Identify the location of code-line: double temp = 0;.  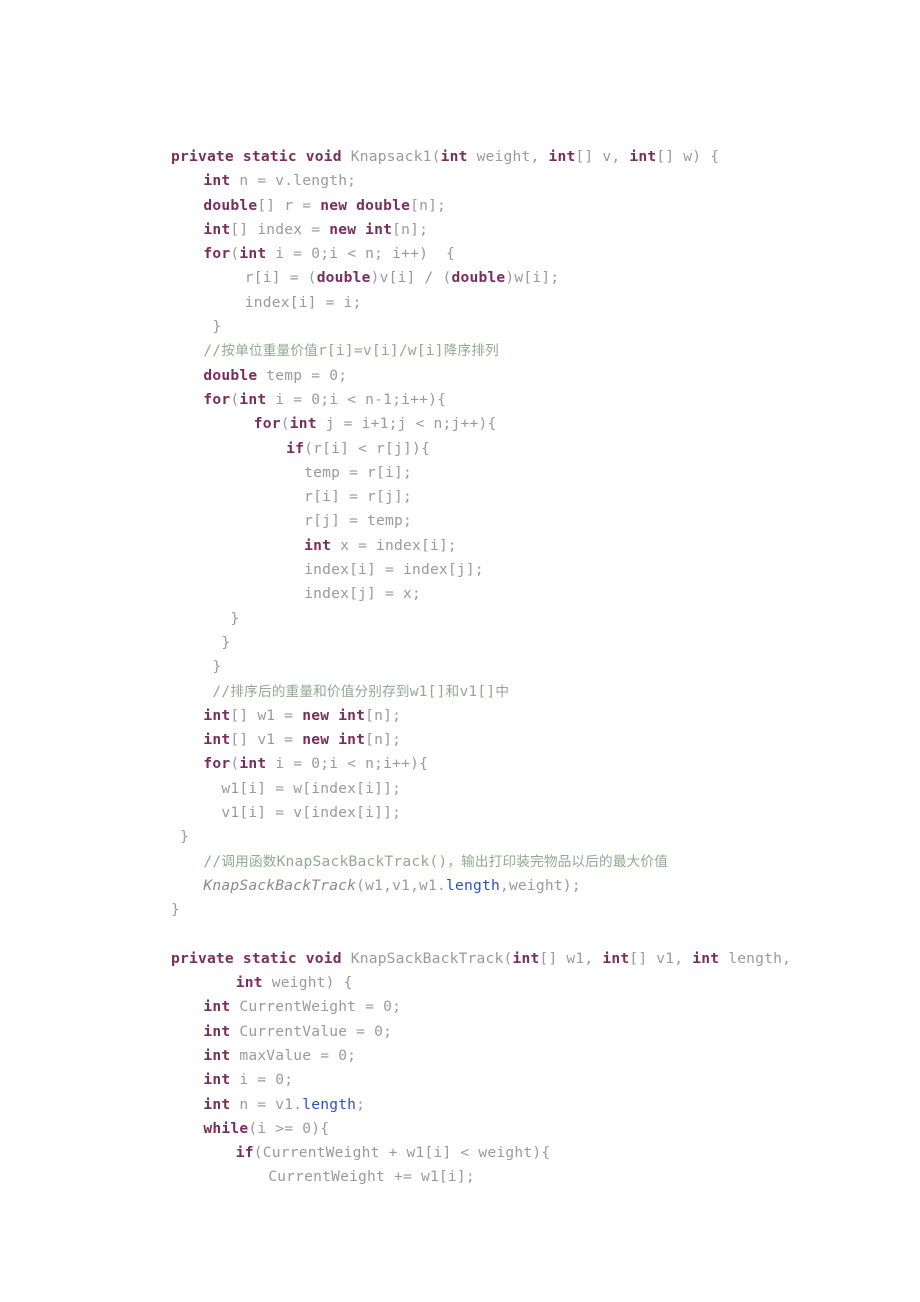
(521, 376).